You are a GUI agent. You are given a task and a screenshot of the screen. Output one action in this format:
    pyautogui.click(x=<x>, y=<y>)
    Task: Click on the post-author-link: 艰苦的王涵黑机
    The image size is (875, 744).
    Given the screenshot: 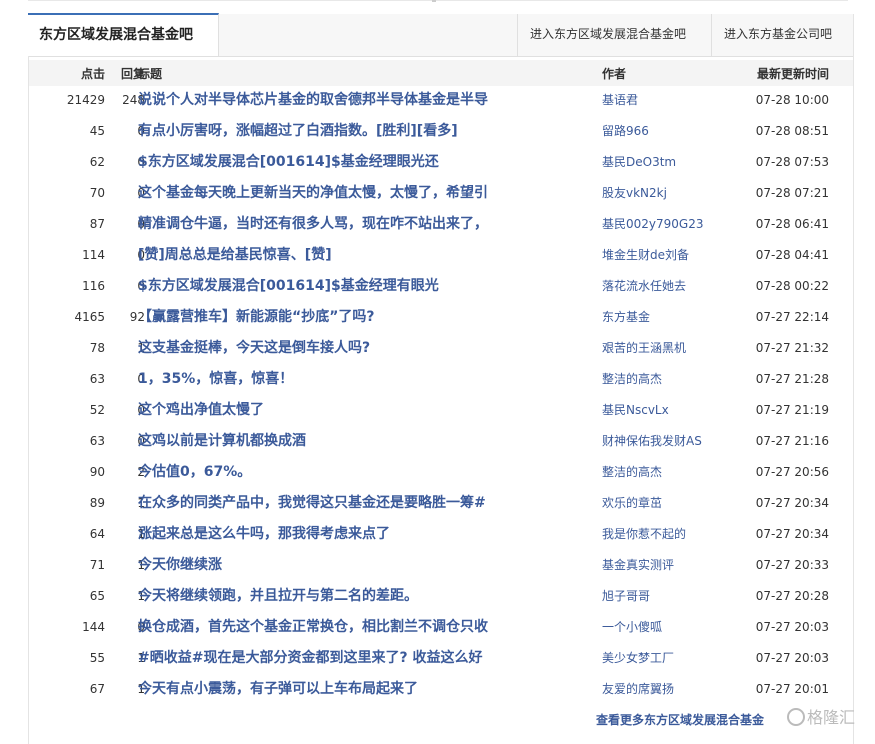 What is the action you would take?
    pyautogui.click(x=644, y=348)
    